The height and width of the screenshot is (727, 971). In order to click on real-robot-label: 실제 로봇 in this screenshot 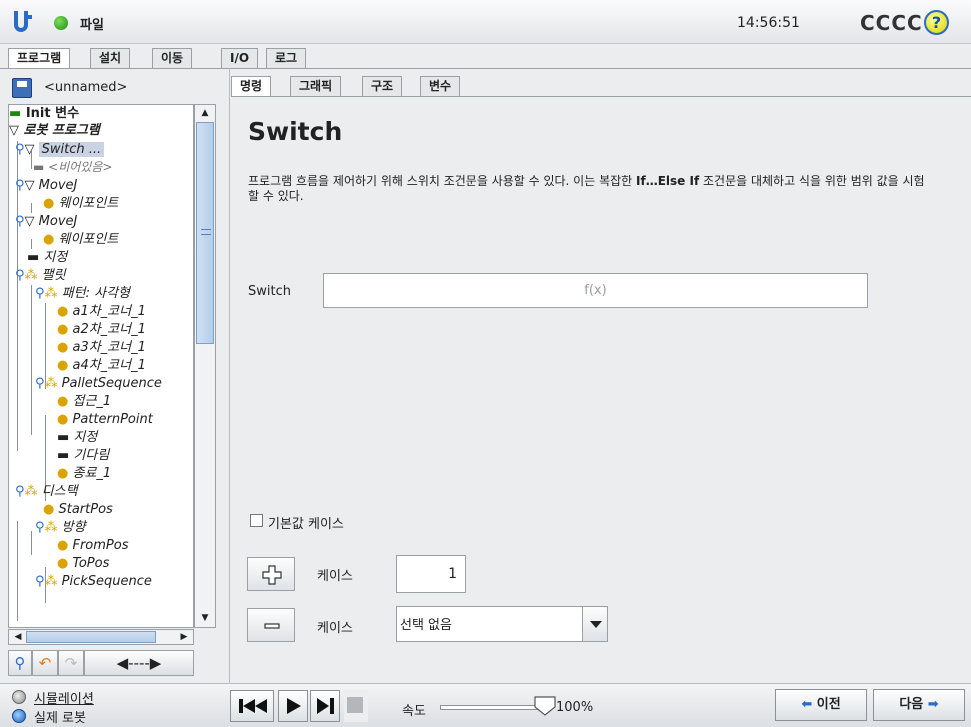, I will do `click(60, 716)`.